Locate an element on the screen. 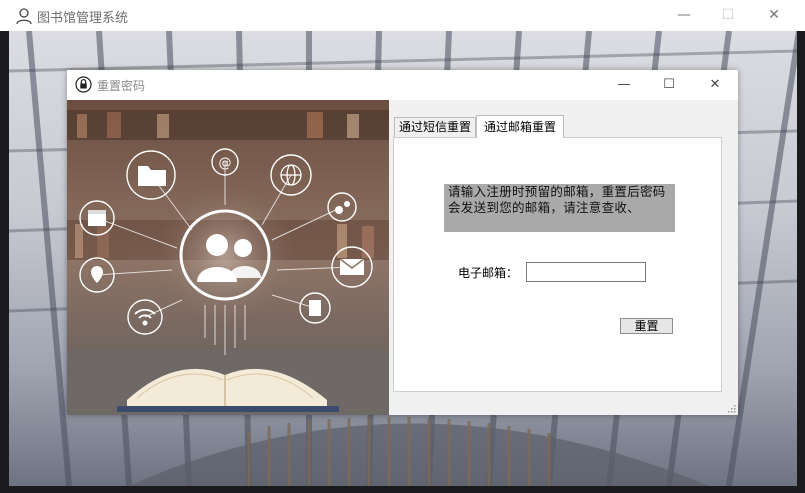 This screenshot has height=493, width=805. lock-icon is located at coordinates (83, 84).